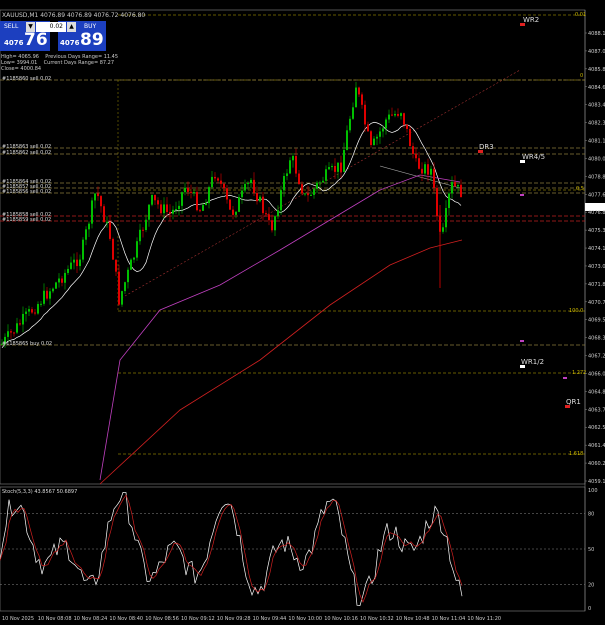  I want to click on price-tick-label: 4071.85, so click(596, 285).